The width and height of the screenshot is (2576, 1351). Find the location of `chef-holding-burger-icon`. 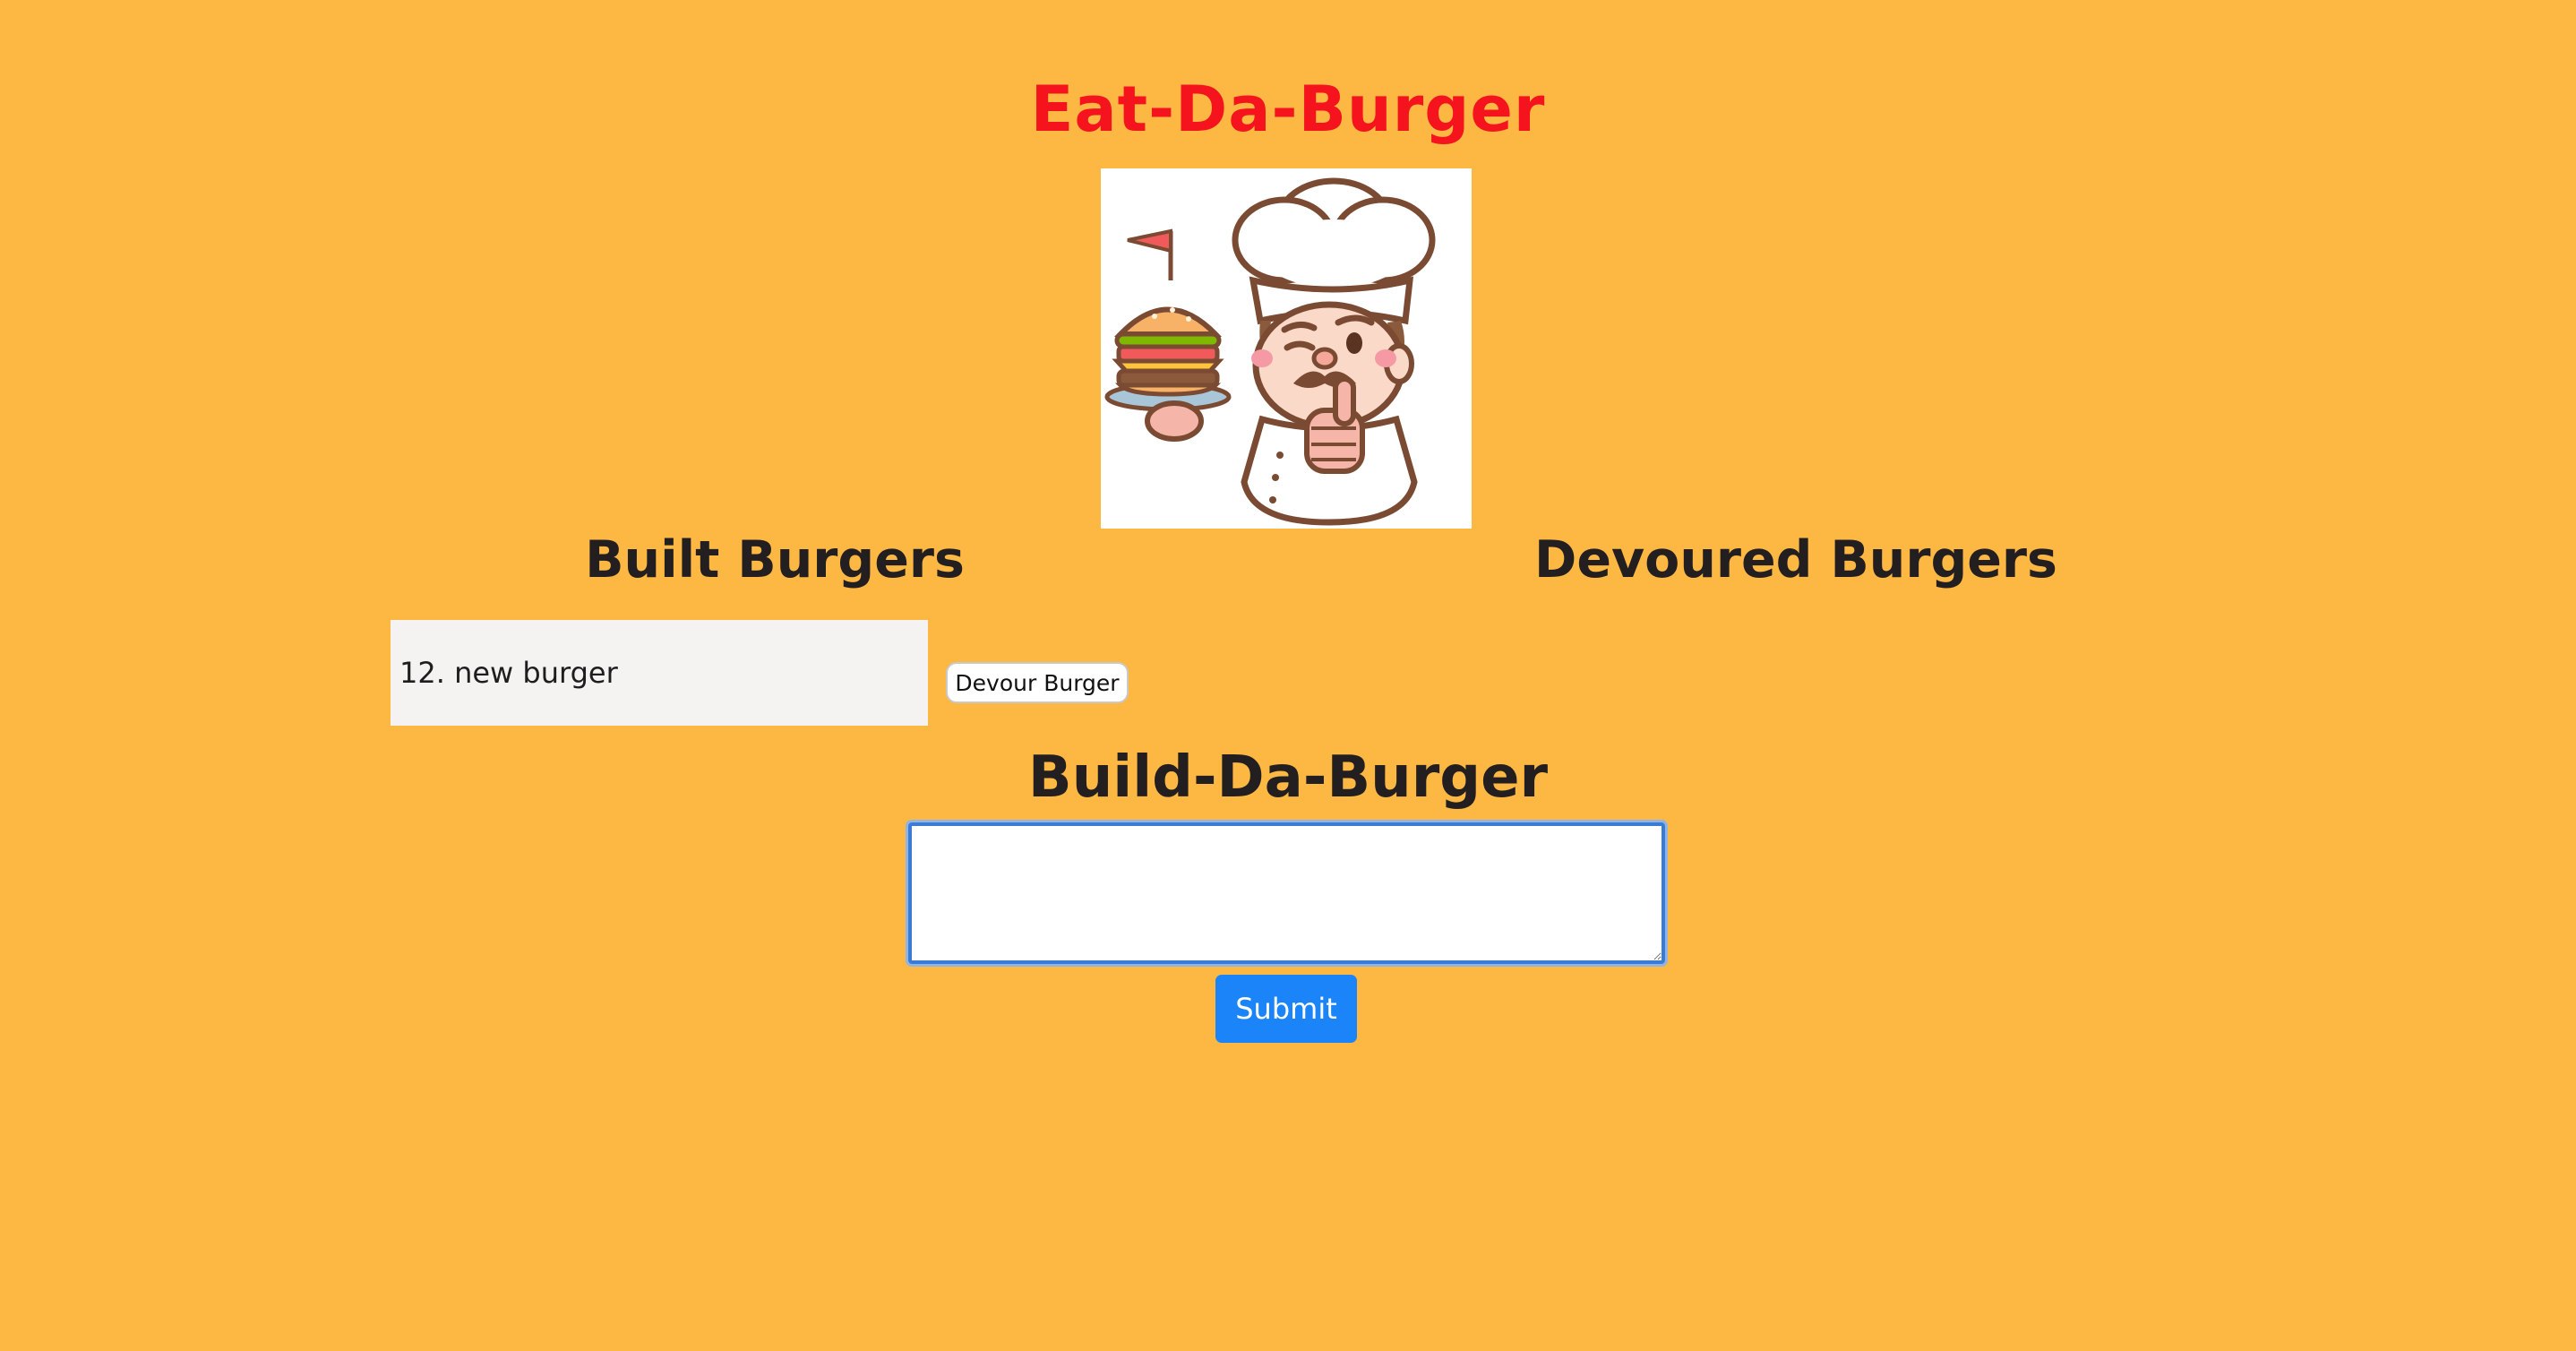

chef-holding-burger-icon is located at coordinates (1286, 348).